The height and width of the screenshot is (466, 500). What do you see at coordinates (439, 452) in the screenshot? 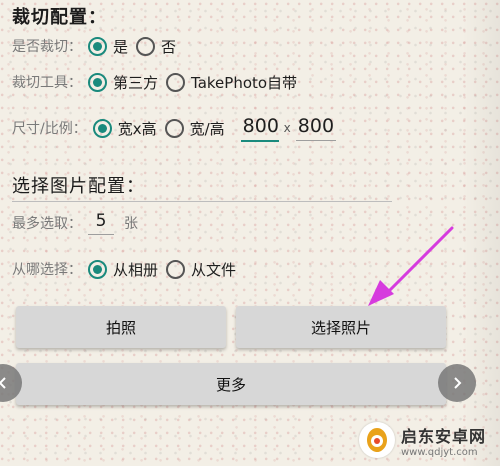
I see `watermark-url: www.qdjyt.com` at bounding box center [439, 452].